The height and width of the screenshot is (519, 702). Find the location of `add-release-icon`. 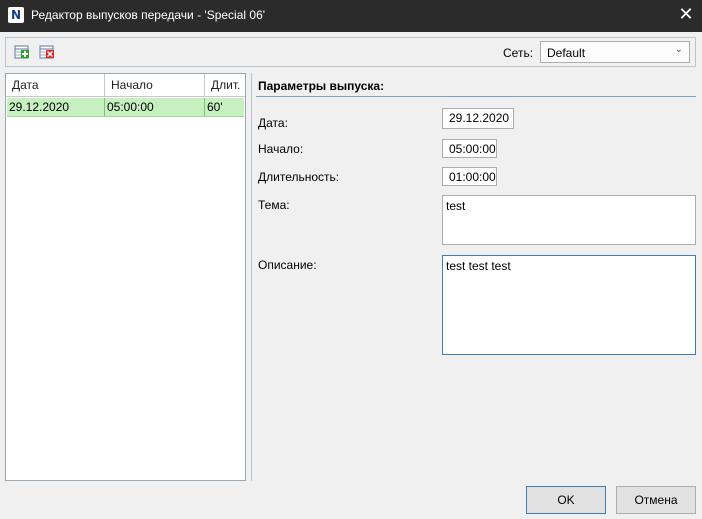

add-release-icon is located at coordinates (22, 52).